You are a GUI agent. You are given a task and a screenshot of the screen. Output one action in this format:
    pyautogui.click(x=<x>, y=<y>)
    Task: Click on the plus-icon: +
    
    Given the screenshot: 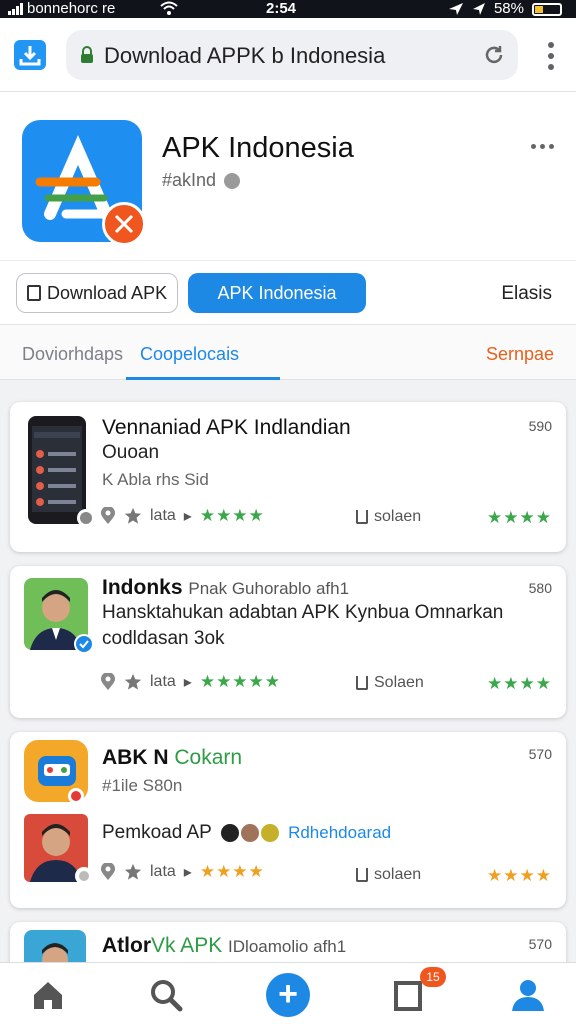 What is the action you would take?
    pyautogui.click(x=288, y=994)
    